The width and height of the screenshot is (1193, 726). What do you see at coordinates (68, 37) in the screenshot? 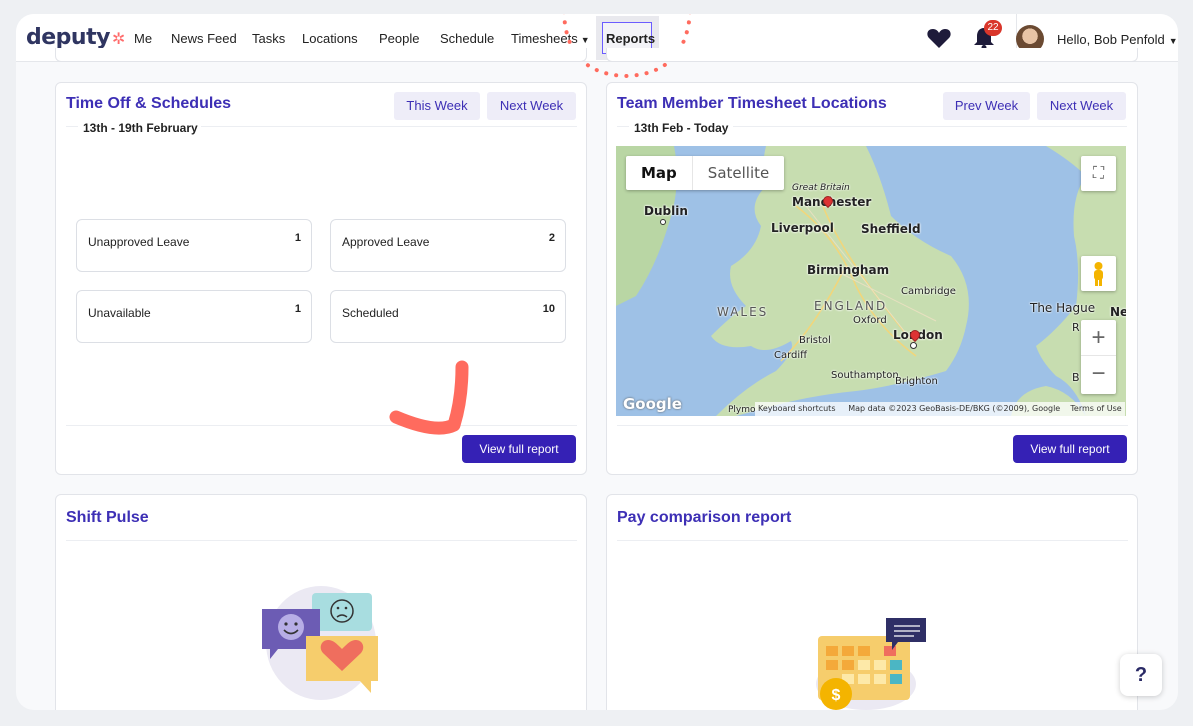
I see `logo-text: deputy` at bounding box center [68, 37].